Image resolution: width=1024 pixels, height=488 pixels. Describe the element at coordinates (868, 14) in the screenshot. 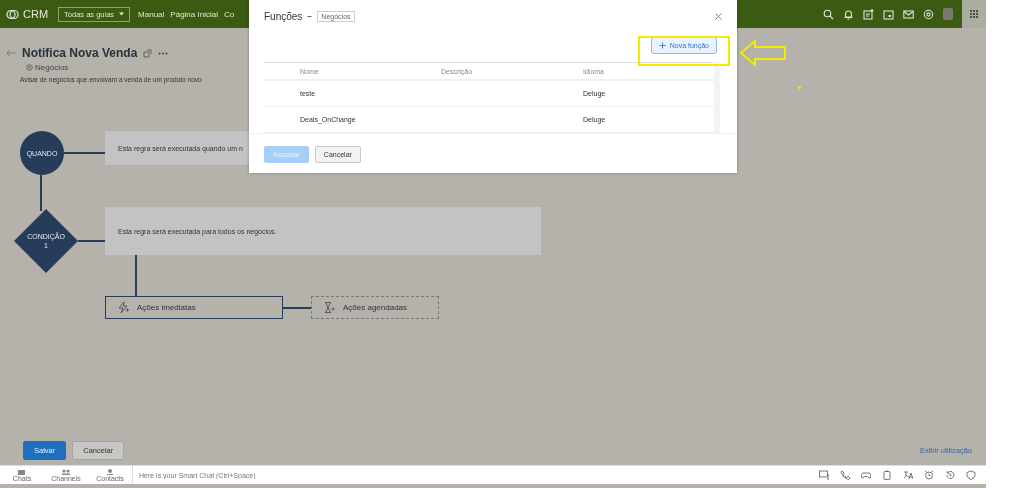

I see `note-add-icon` at that location.